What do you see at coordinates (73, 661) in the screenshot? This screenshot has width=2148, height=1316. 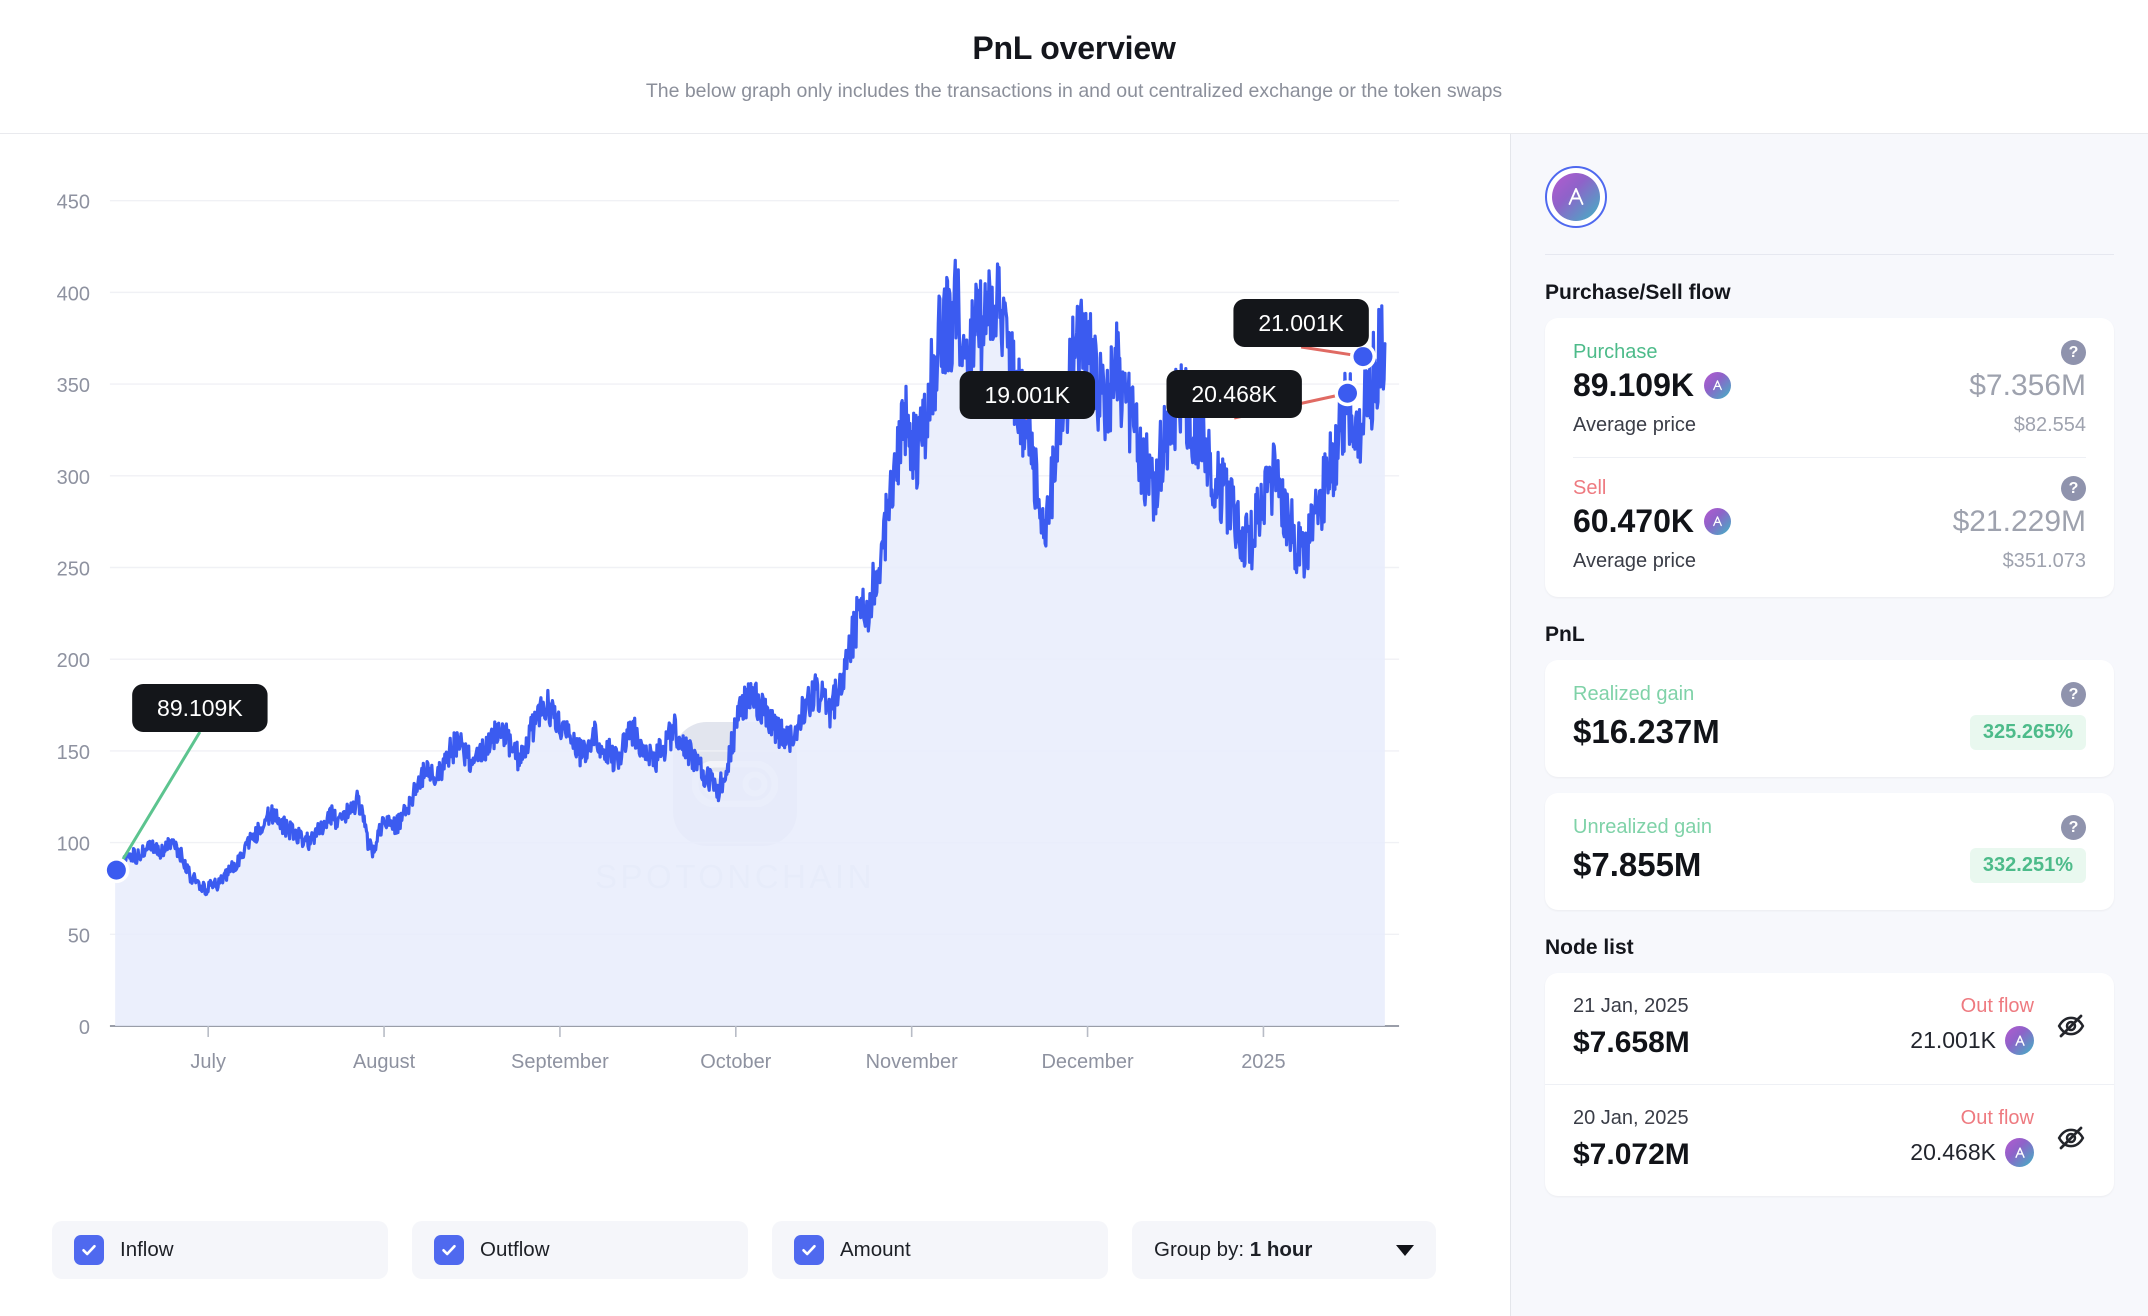 I see `svg-text: 200` at bounding box center [73, 661].